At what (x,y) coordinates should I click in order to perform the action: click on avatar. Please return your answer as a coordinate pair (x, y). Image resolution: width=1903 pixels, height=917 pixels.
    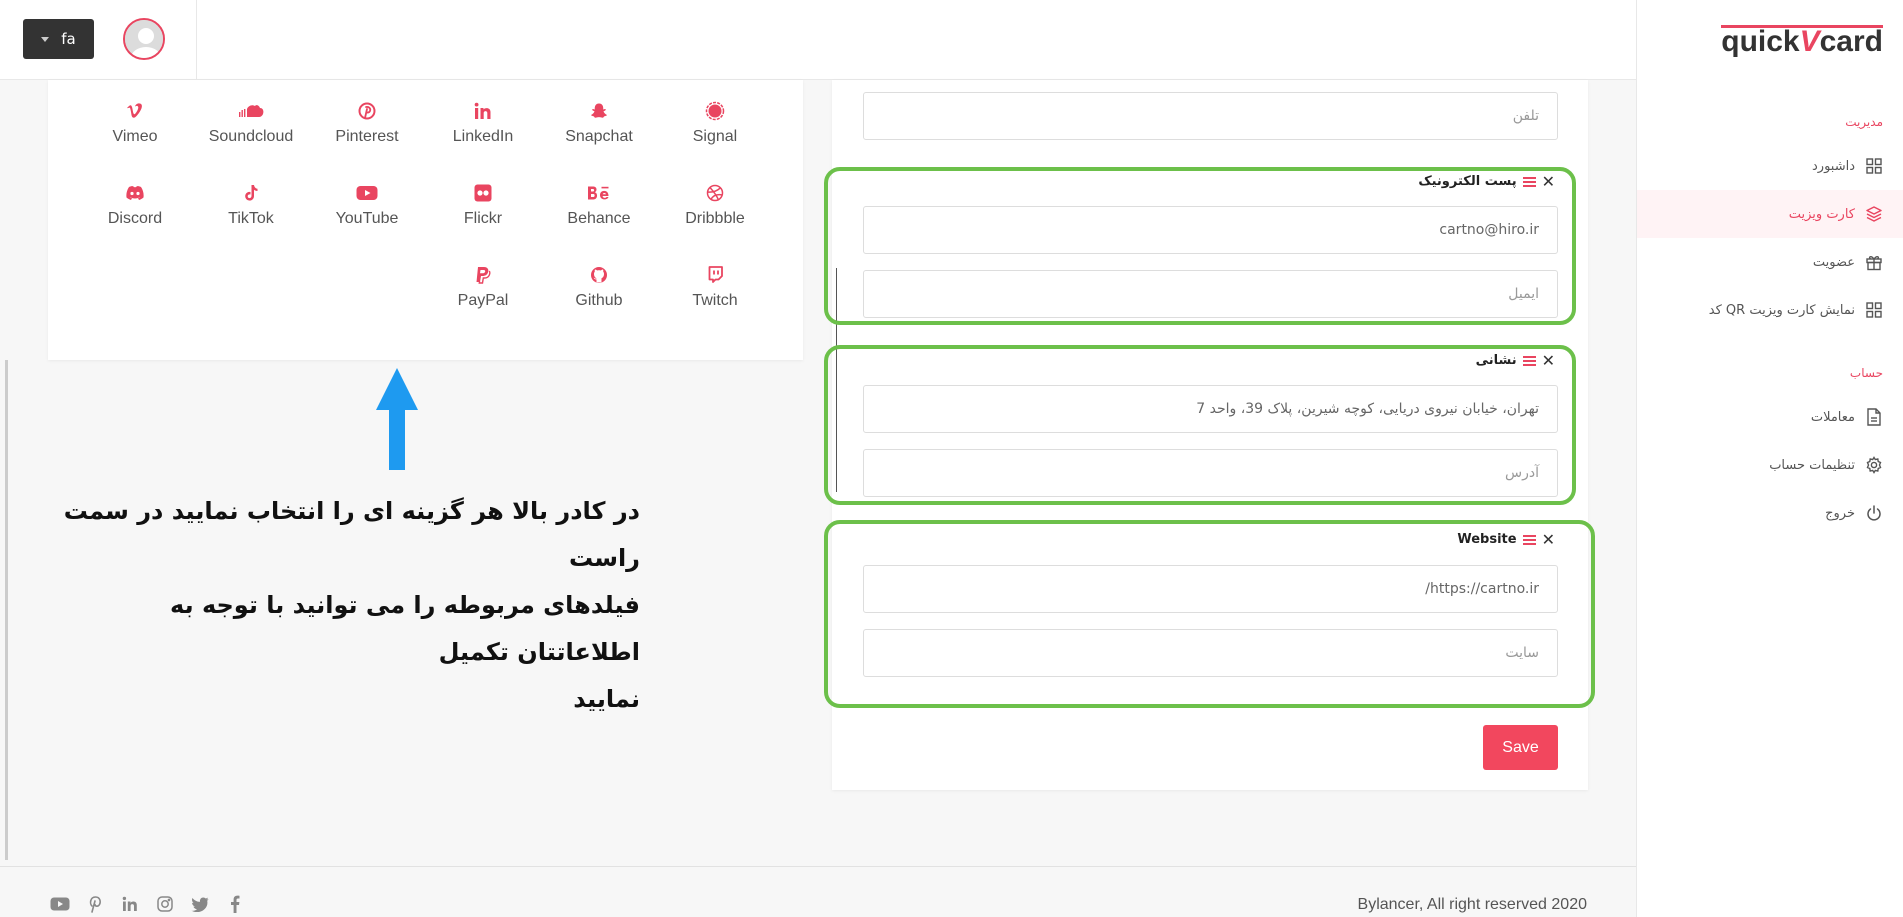
    Looking at the image, I should click on (144, 39).